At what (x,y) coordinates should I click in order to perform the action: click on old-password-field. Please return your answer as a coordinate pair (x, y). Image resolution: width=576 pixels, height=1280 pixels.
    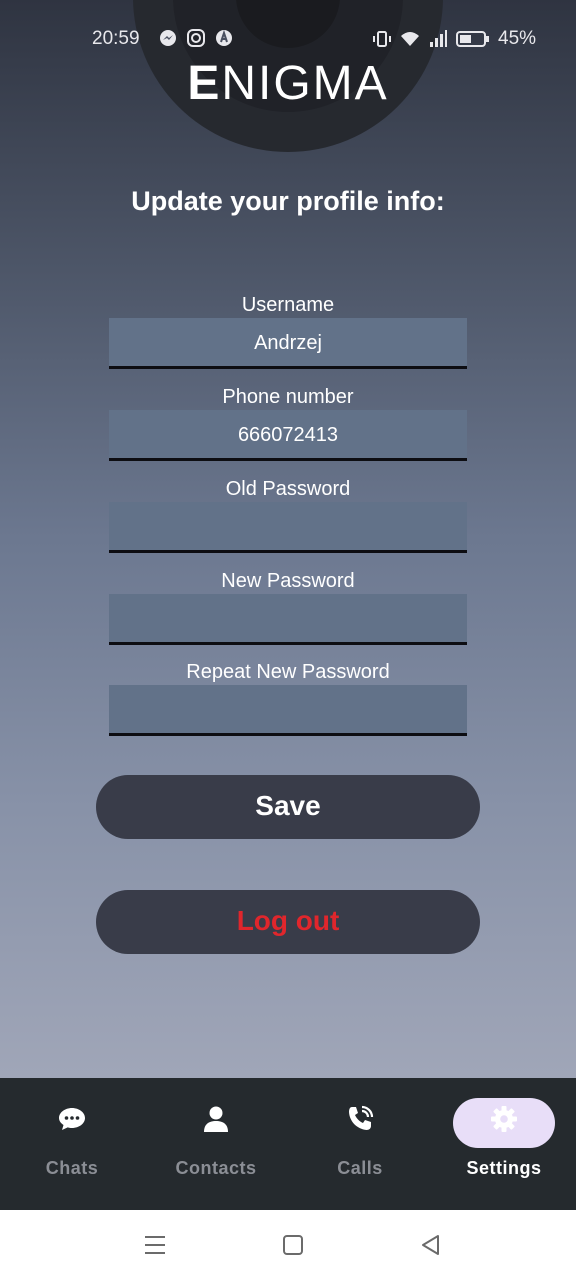
    Looking at the image, I should click on (288, 527).